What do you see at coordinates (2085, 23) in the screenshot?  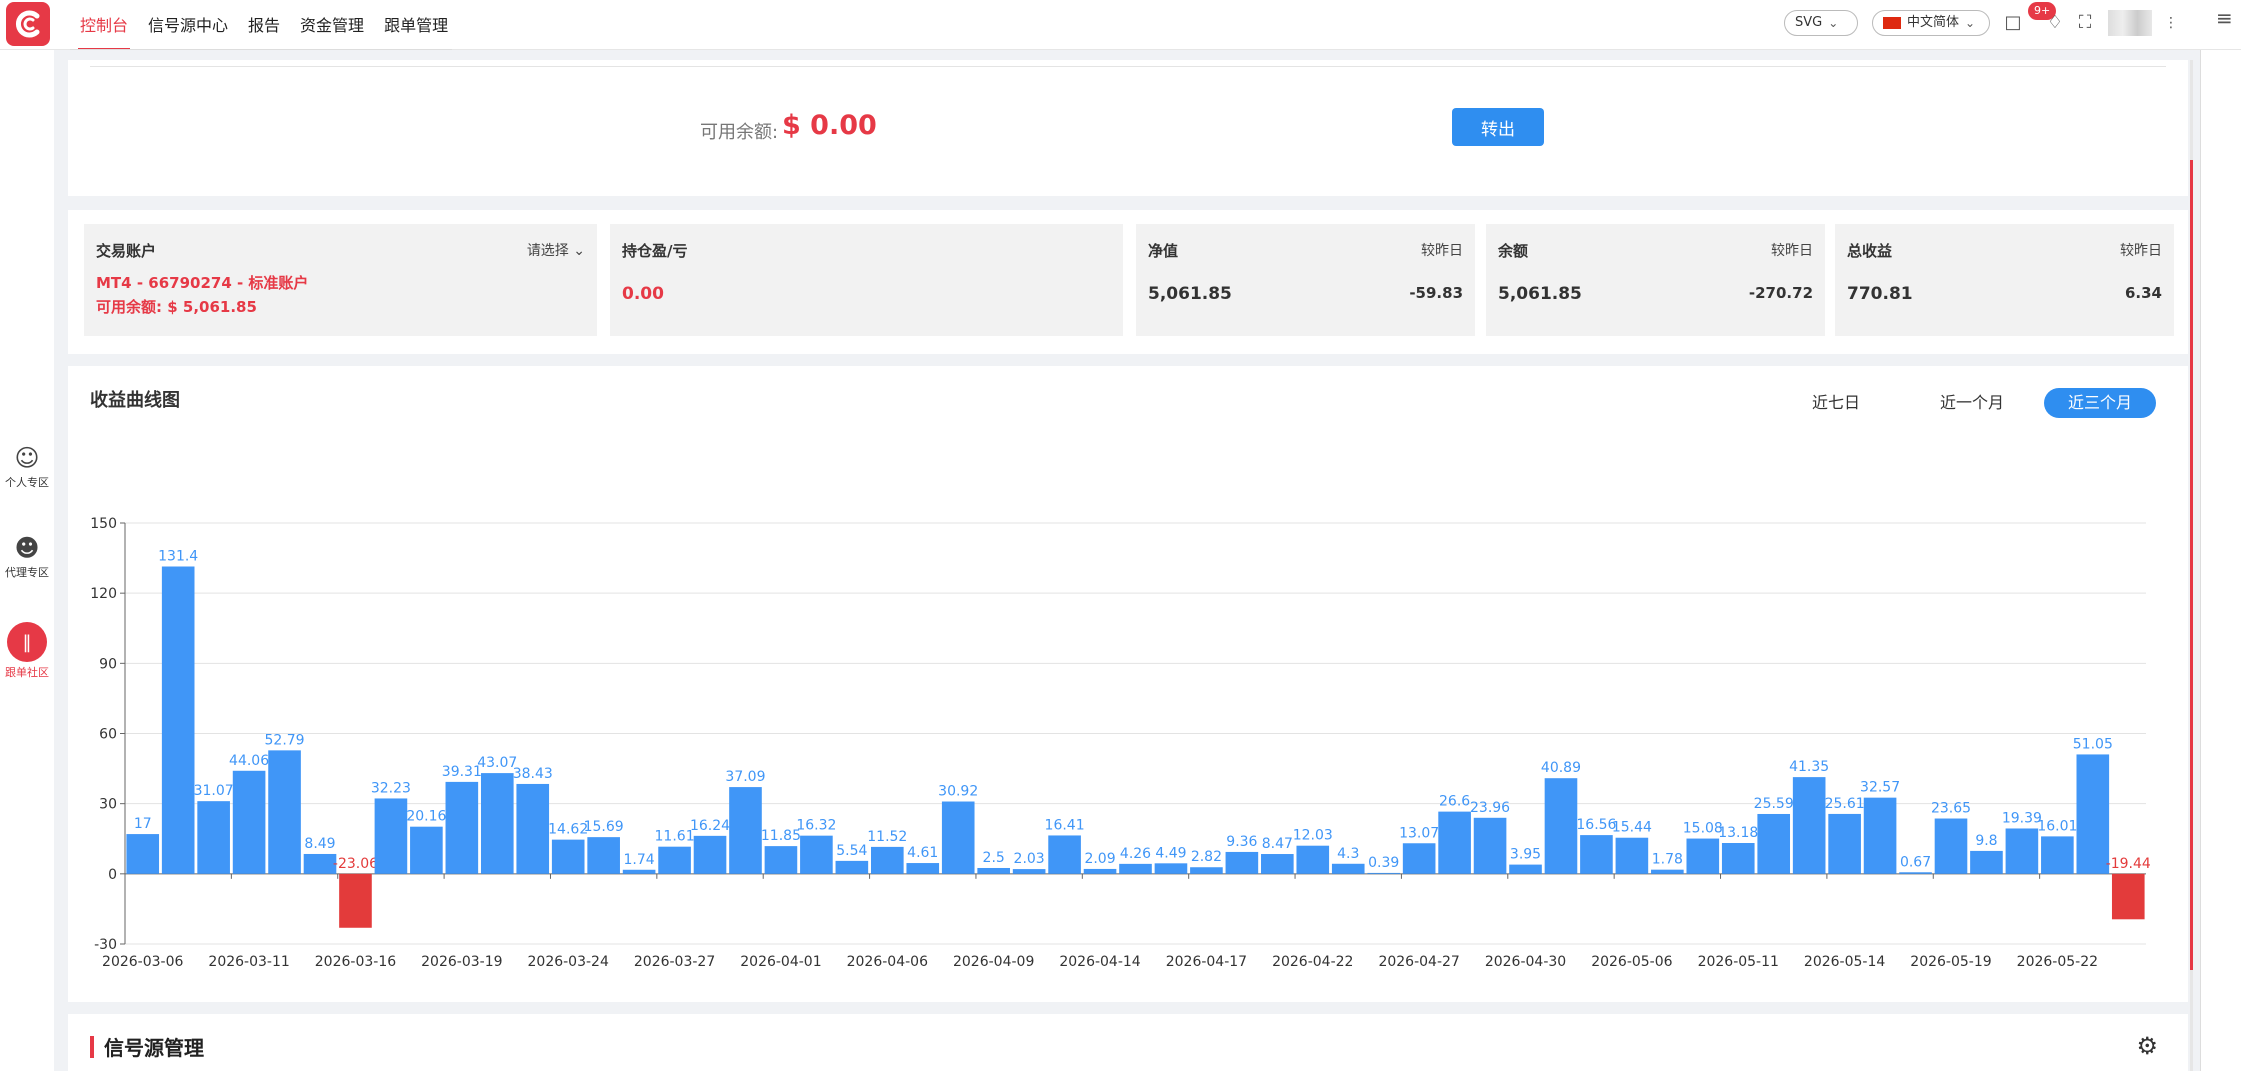 I see `fullscreen-icon: ⛶` at bounding box center [2085, 23].